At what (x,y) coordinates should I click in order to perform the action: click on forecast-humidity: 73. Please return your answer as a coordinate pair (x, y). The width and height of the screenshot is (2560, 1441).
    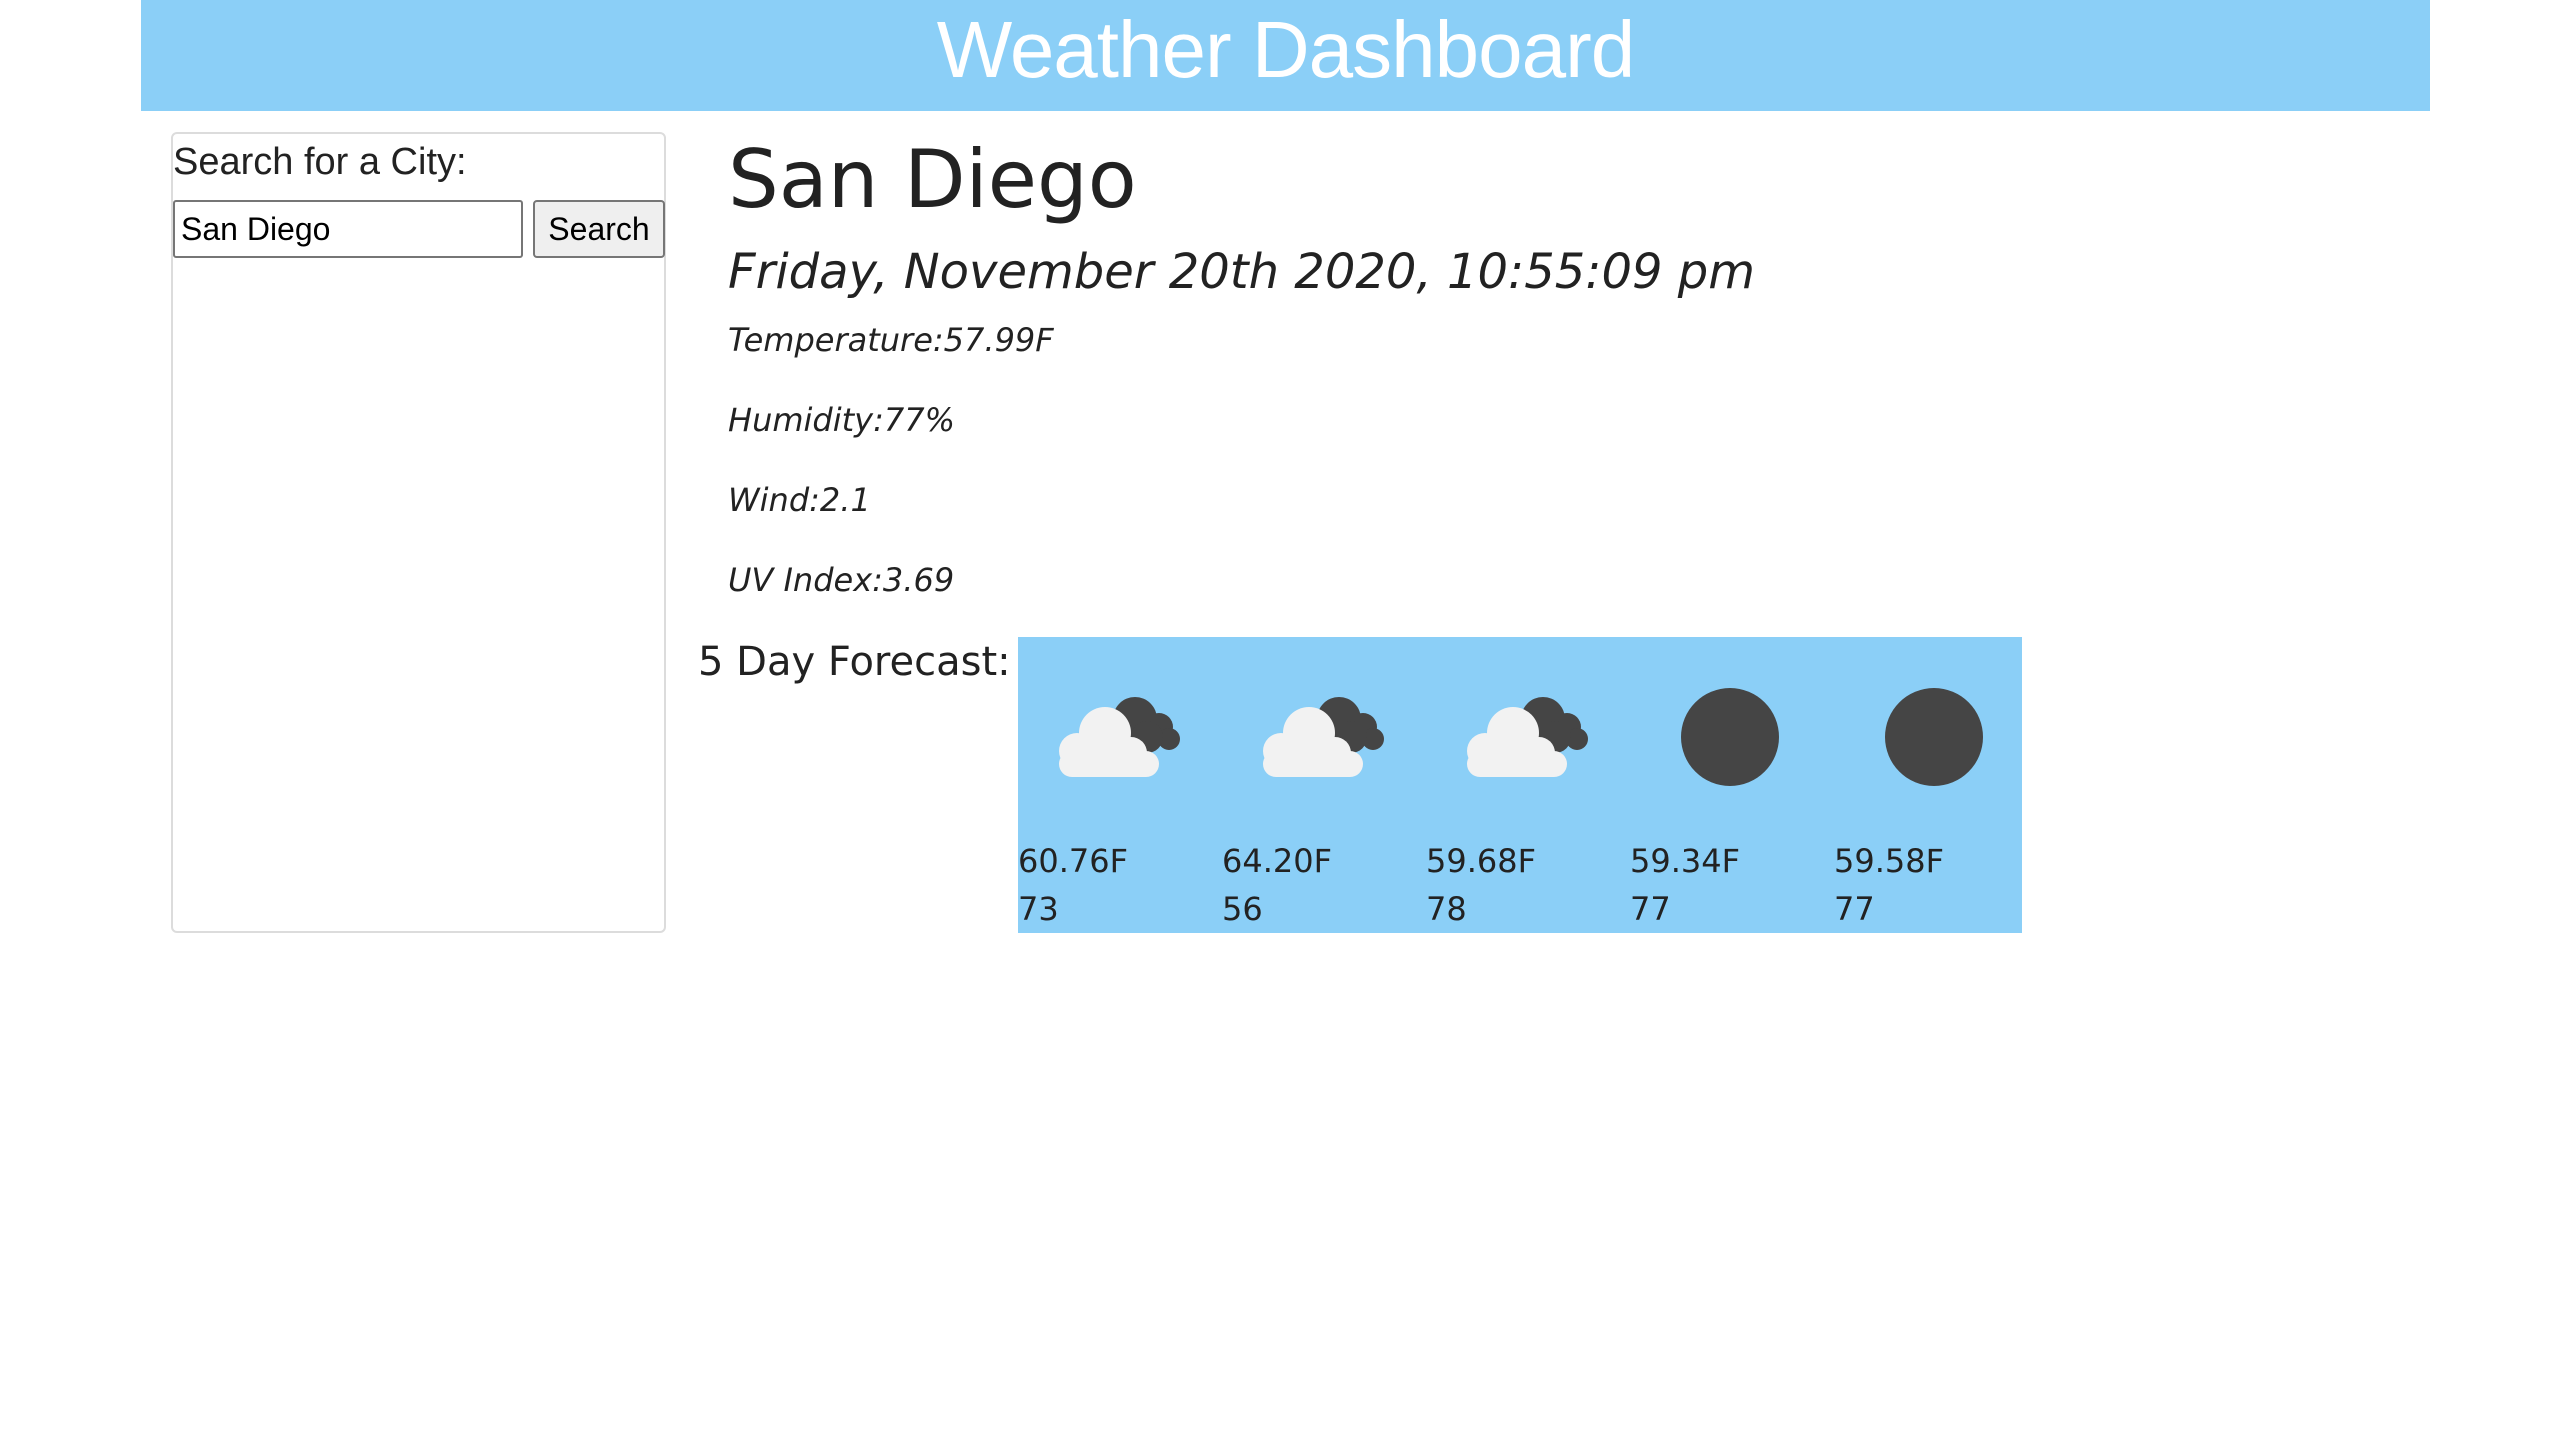
    Looking at the image, I should click on (1038, 909).